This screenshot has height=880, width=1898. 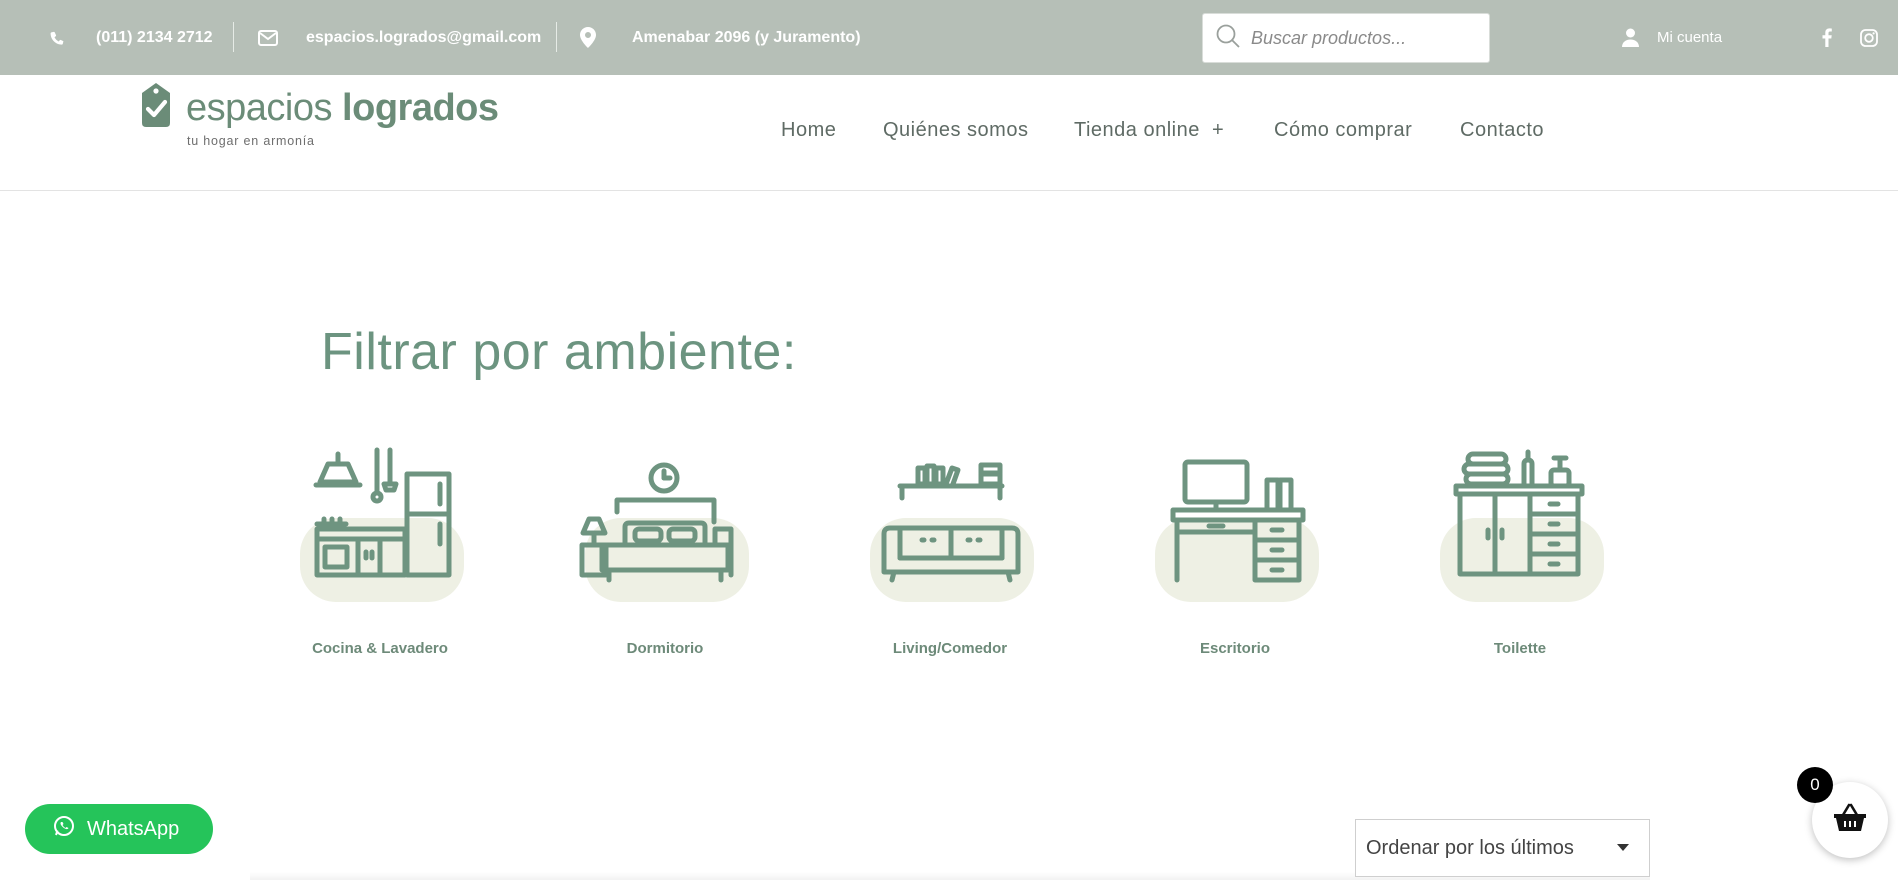 What do you see at coordinates (154, 37) in the screenshot?
I see `phone-text: (011) 2134 2712` at bounding box center [154, 37].